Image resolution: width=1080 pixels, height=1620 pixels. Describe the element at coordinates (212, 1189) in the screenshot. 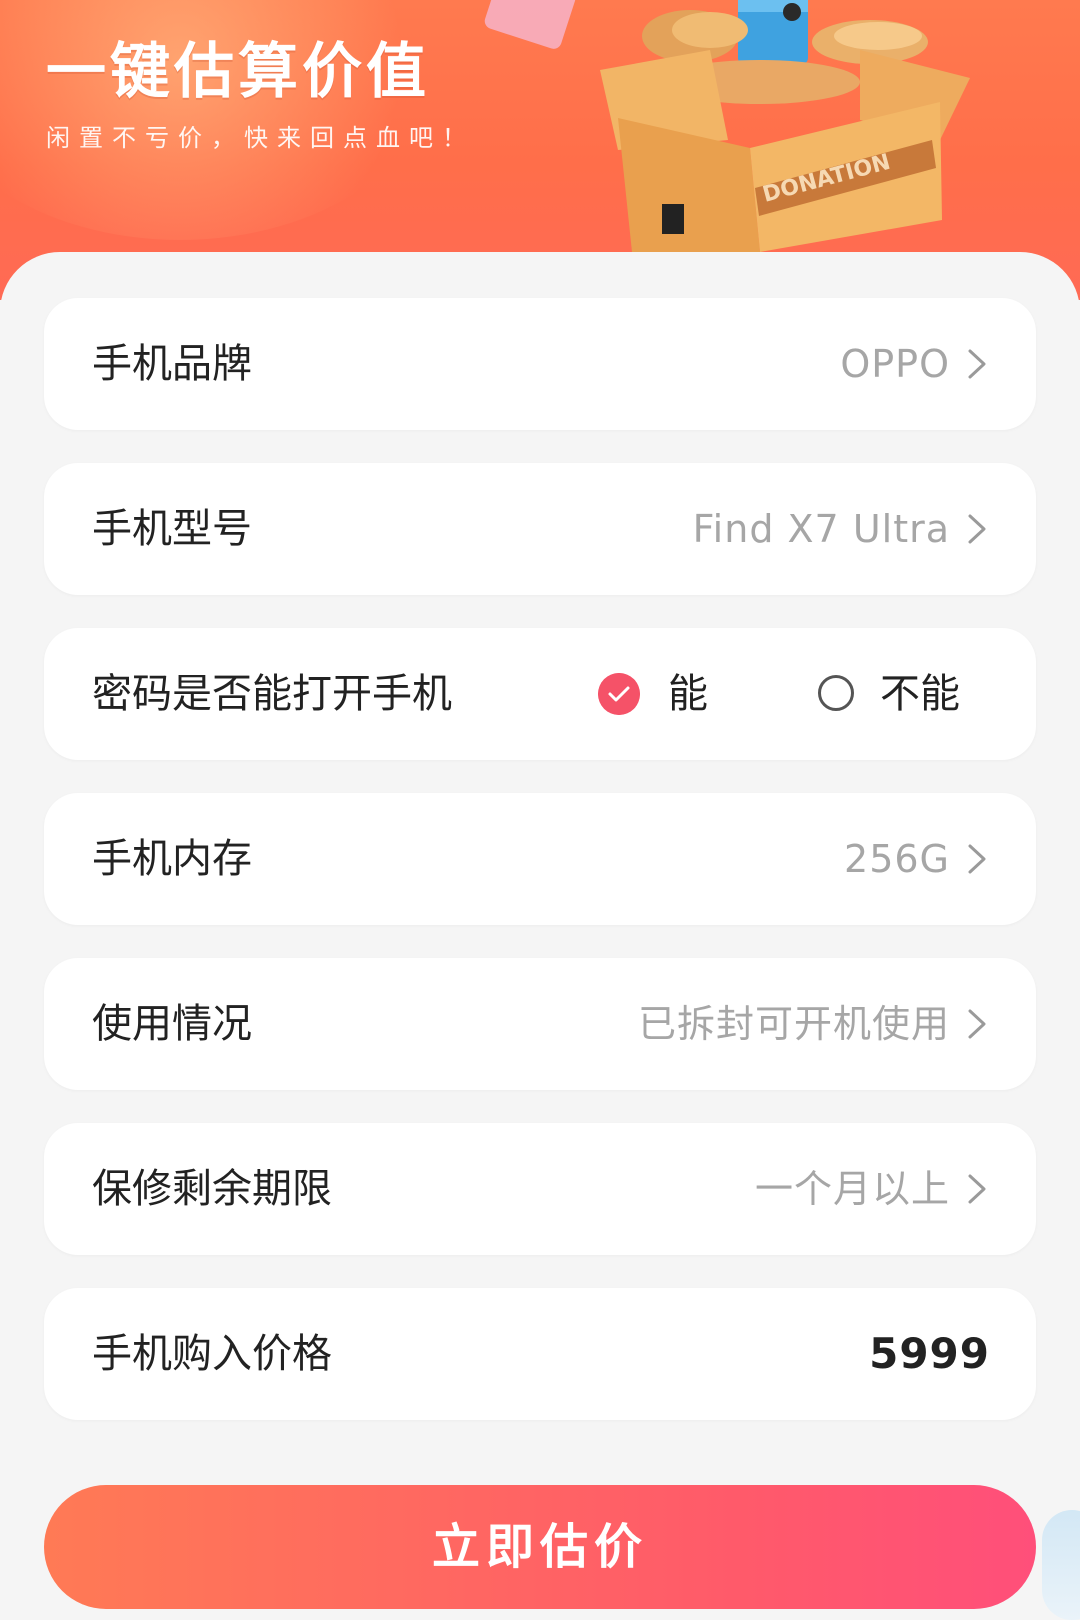

I see `warranty-label: 保修剩余期限` at that location.